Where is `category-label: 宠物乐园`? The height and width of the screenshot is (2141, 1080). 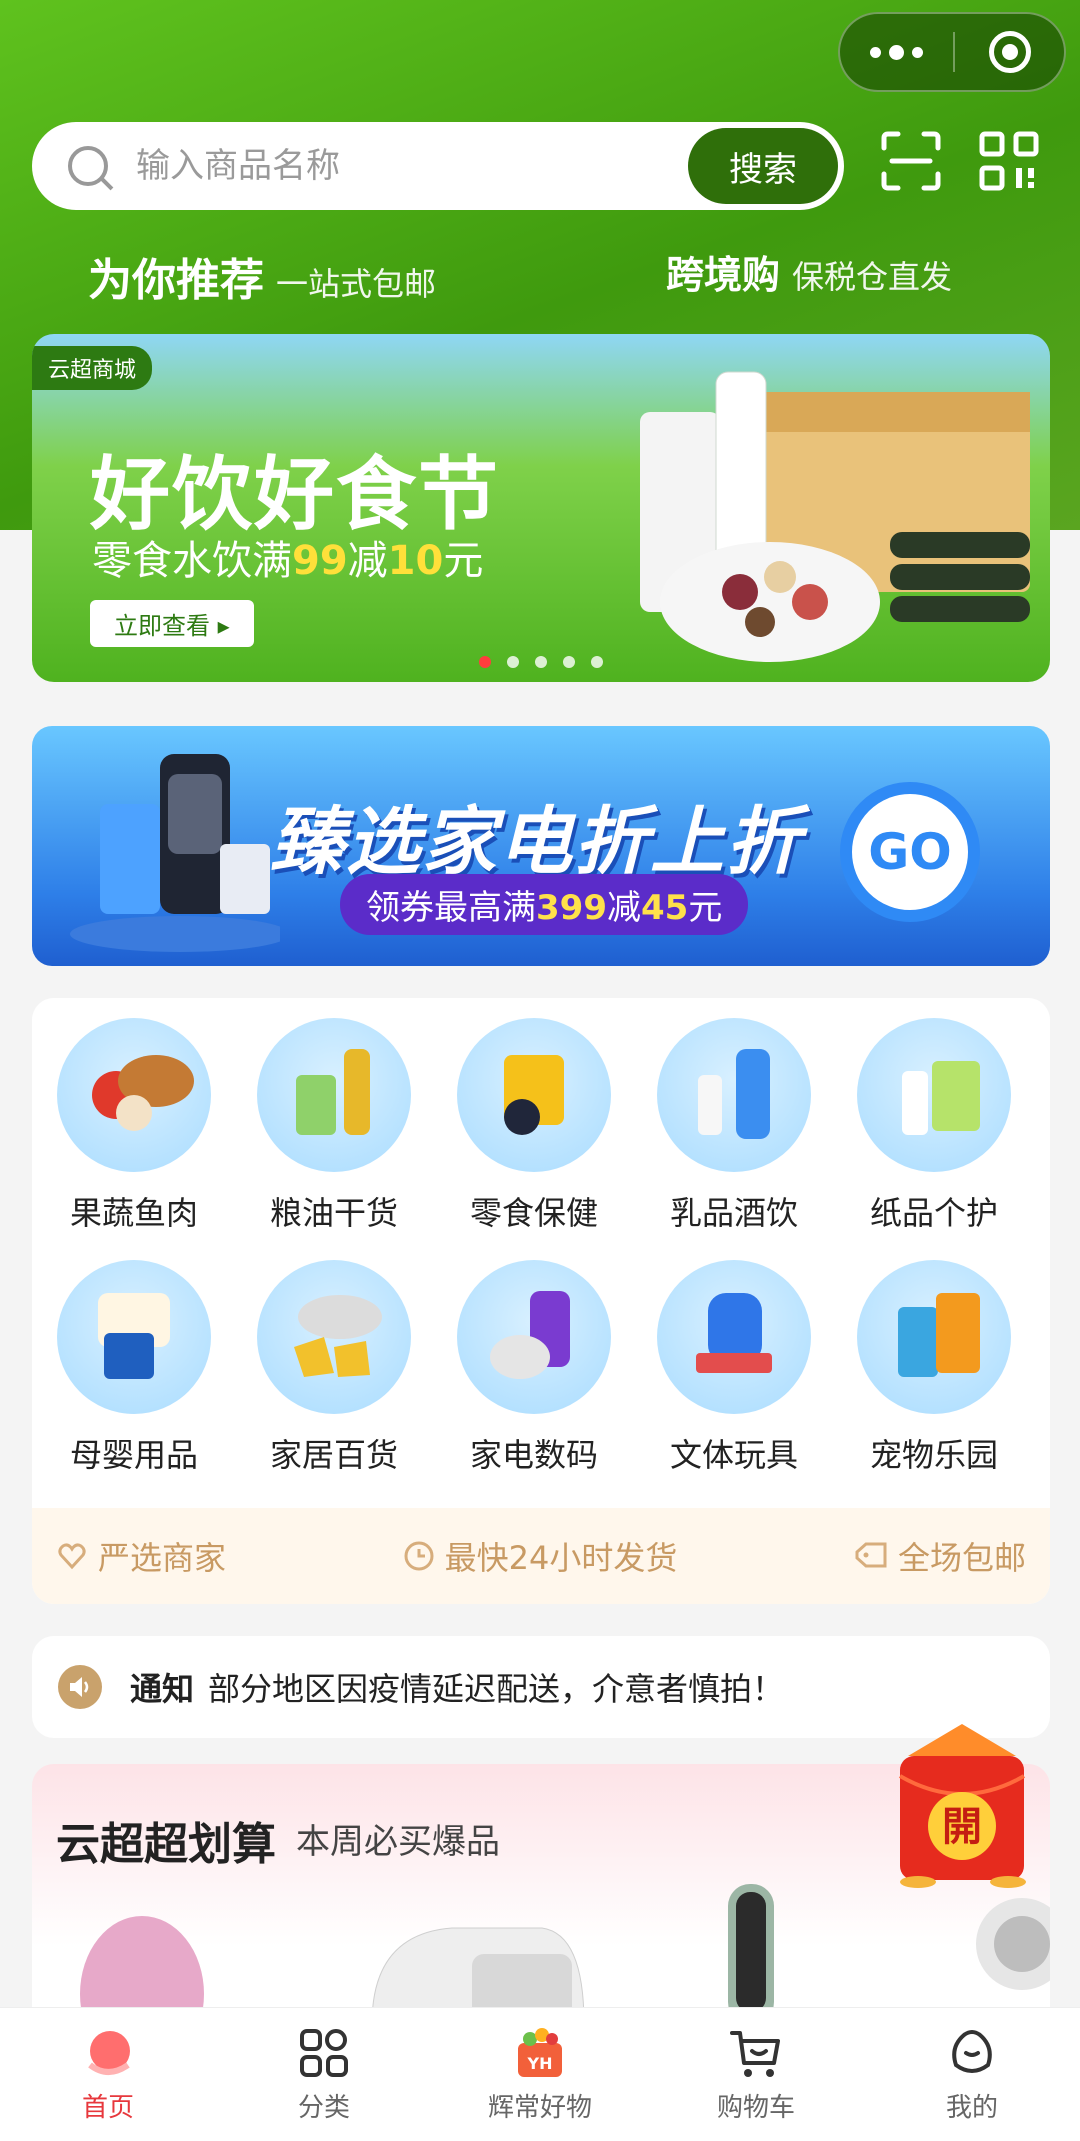
category-label: 宠物乐园 is located at coordinates (933, 1455).